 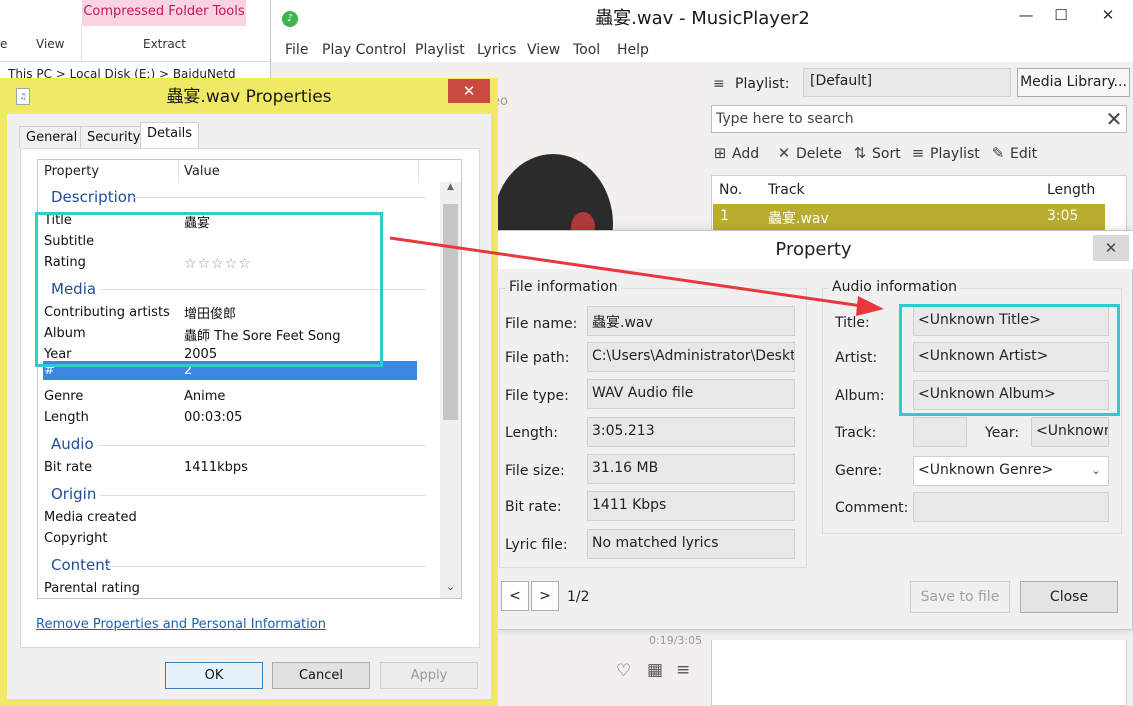 I want to click on next-page-button: >, so click(x=545, y=596).